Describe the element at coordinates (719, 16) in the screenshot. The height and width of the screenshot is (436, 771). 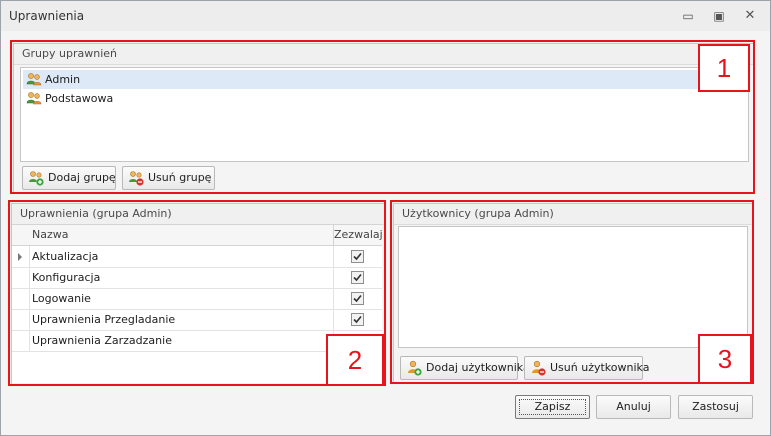
I see `maximize-icon: ▣` at that location.